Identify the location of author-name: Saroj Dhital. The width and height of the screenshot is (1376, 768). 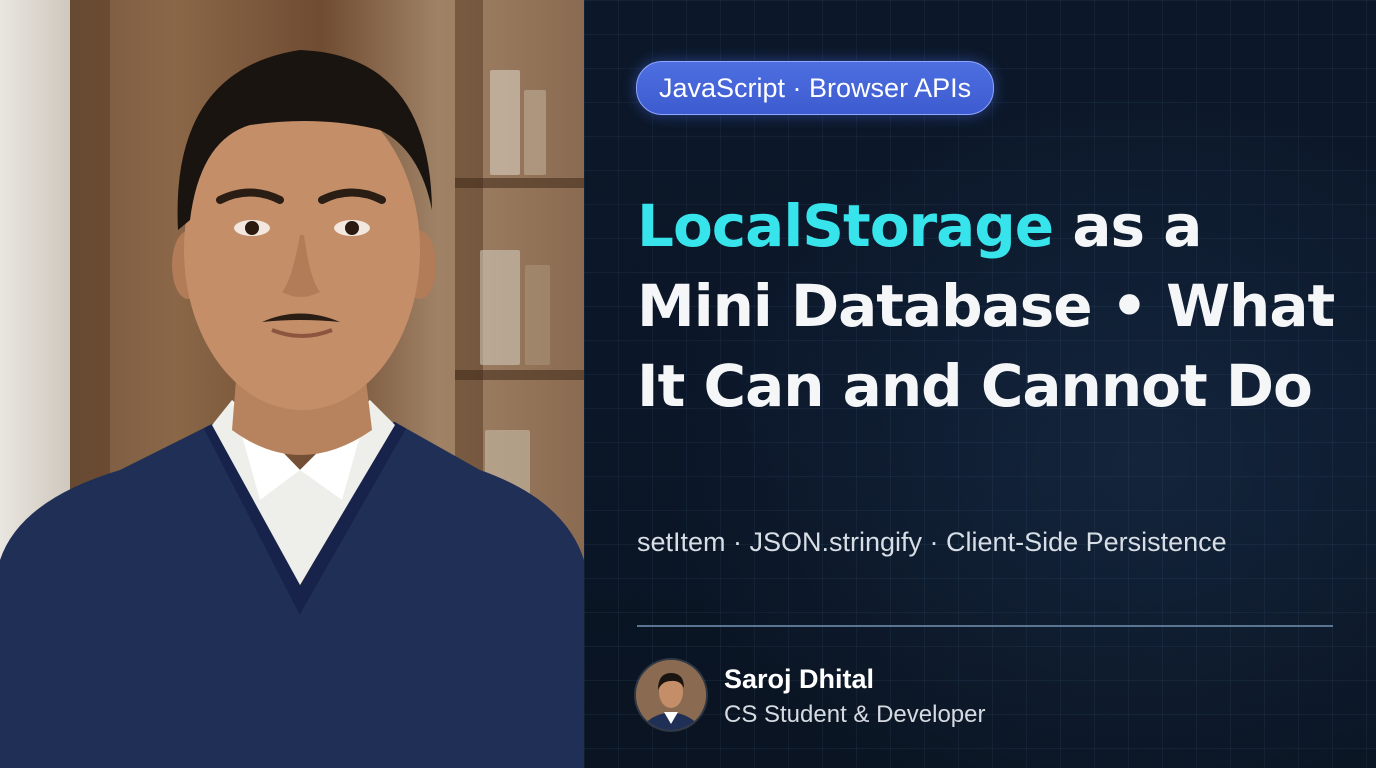
(799, 679).